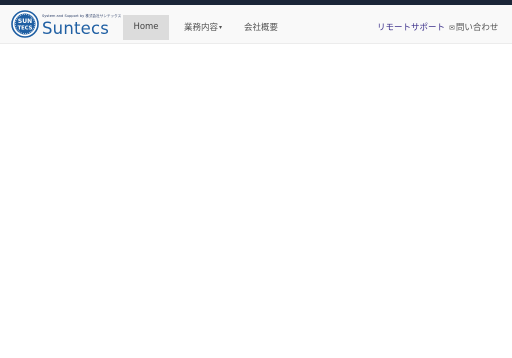 The width and height of the screenshot is (512, 358). I want to click on nav-remote-support-label: リモートサポート, so click(411, 28).